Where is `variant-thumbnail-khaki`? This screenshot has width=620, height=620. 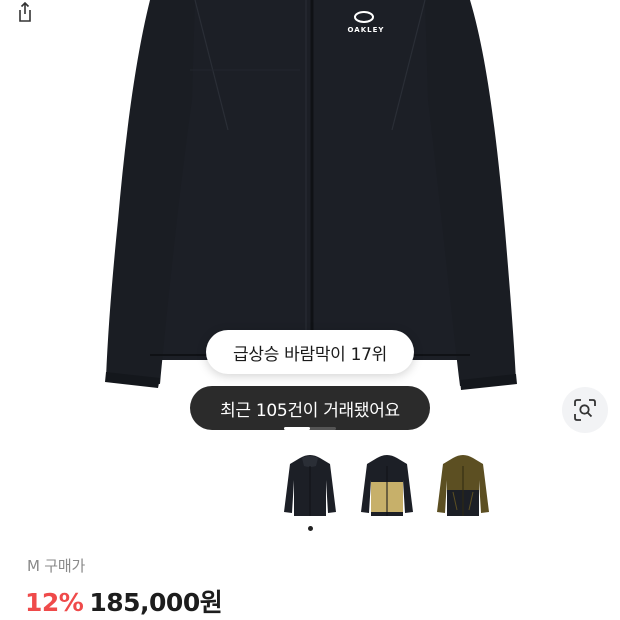 variant-thumbnail-khaki is located at coordinates (387, 486).